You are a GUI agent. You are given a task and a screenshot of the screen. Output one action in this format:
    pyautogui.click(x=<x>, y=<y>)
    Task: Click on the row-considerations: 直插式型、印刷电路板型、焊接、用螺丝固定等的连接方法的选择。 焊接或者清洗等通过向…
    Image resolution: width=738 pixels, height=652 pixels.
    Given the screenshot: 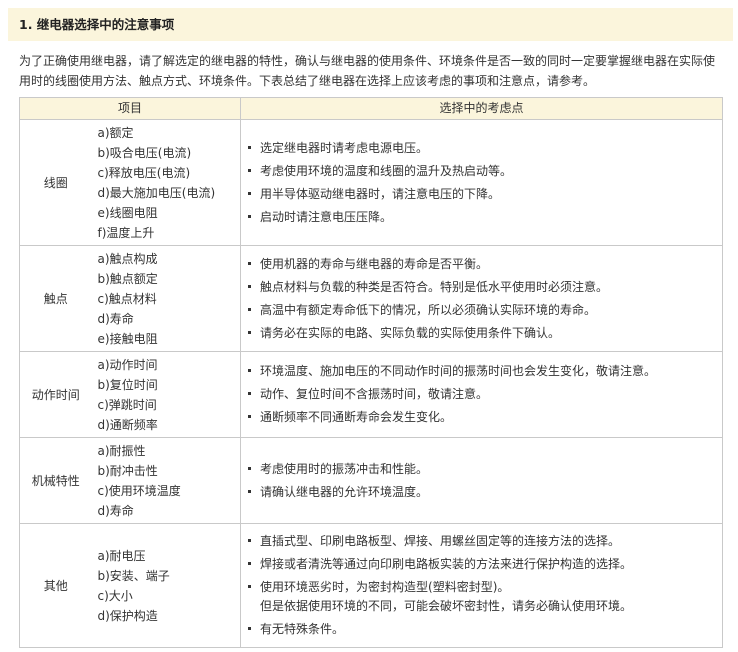 What is the action you would take?
    pyautogui.click(x=482, y=585)
    